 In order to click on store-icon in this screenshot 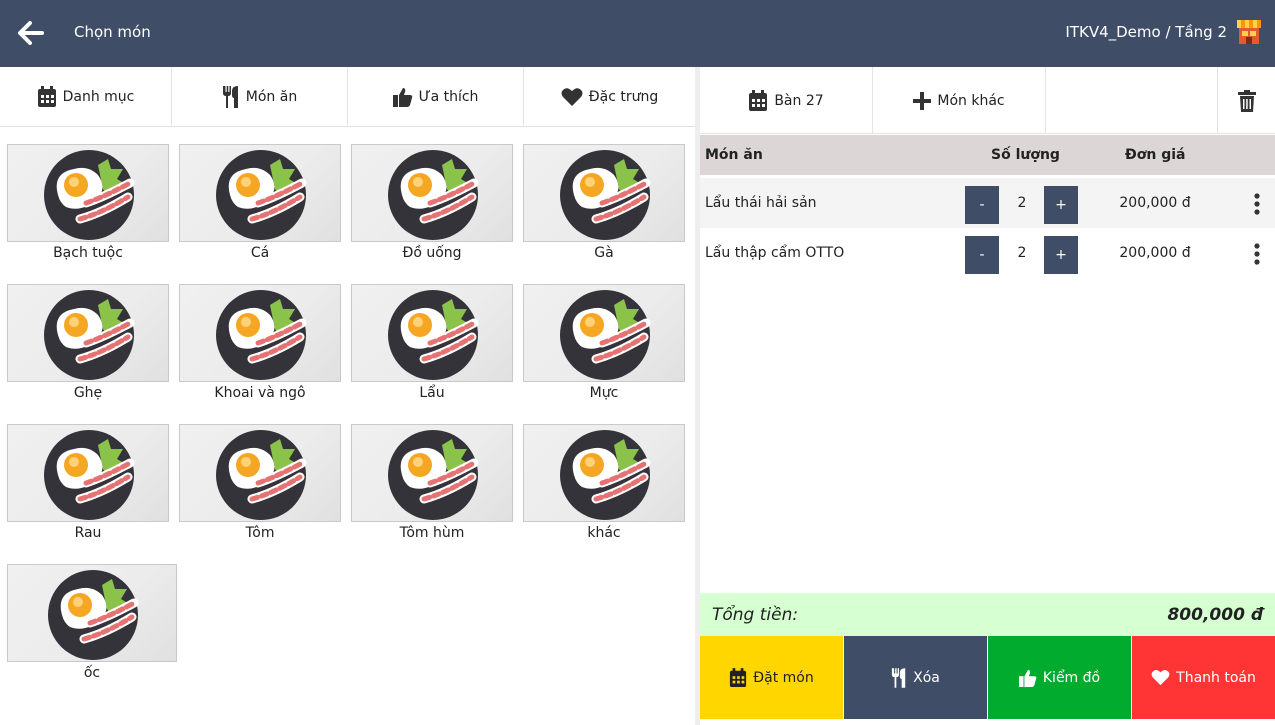, I will do `click(1249, 32)`.